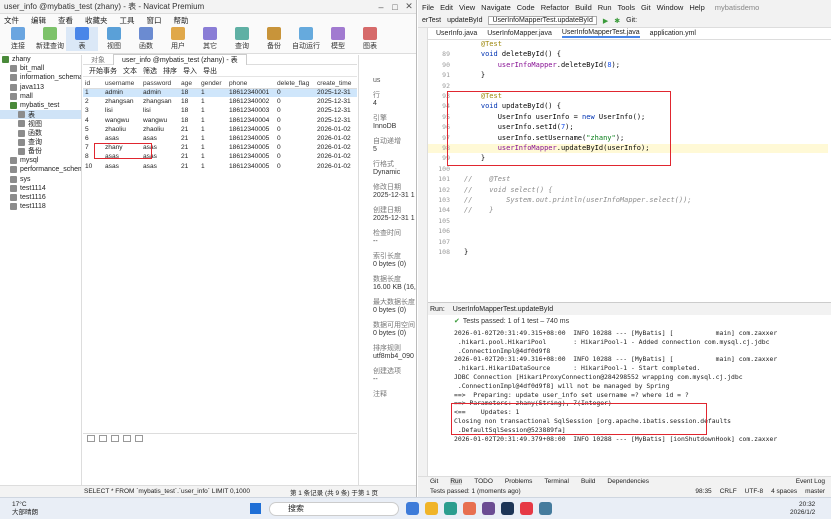 The height and width of the screenshot is (519, 831). Describe the element at coordinates (518, 481) in the screenshot. I see `tool-window-tab: Problems` at that location.